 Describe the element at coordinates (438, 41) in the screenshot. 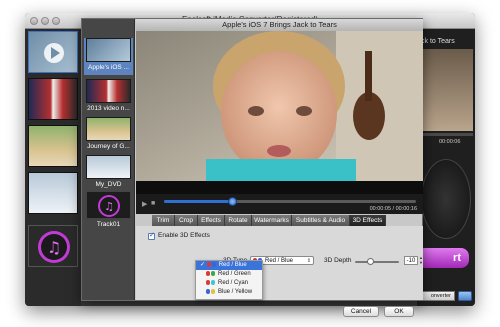

I see `right-title-fragment: ck to Tears` at that location.